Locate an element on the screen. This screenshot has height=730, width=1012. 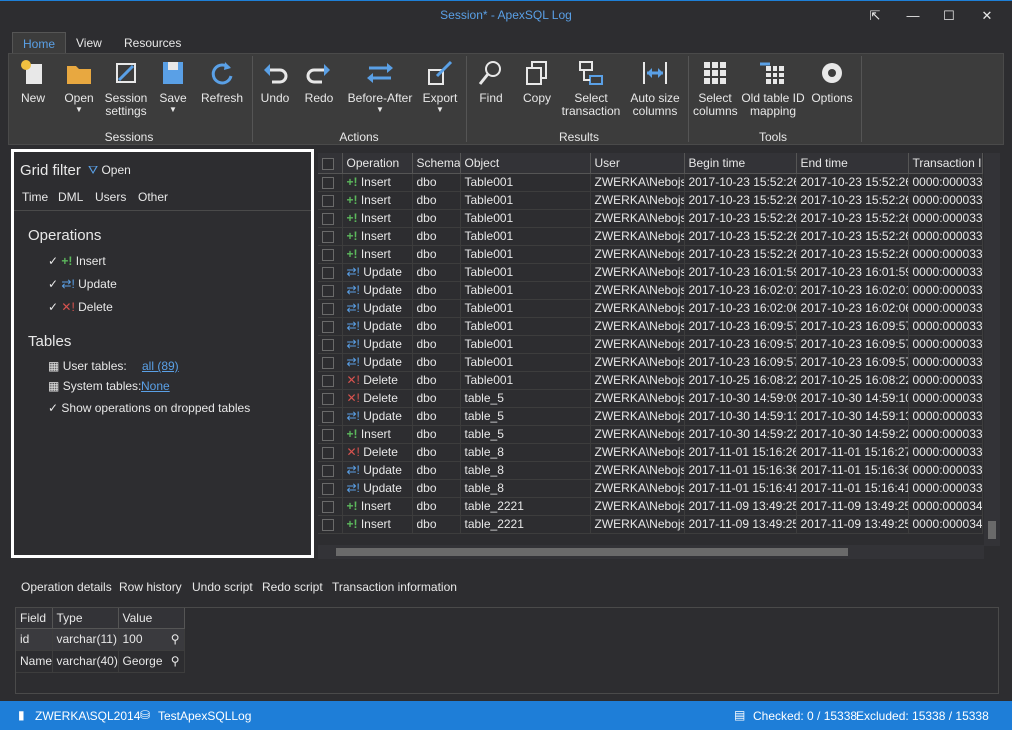
save-button: Save ▼ is located at coordinates (173, 86).